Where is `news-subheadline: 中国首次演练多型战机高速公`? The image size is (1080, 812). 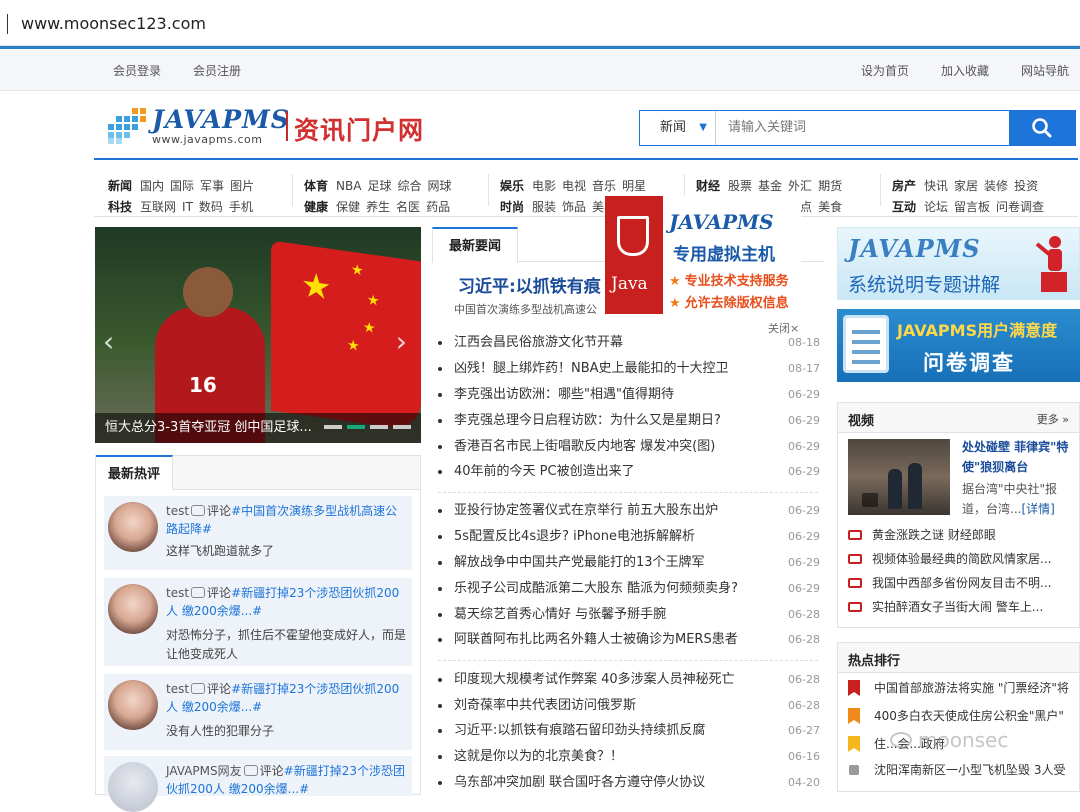 news-subheadline: 中国首次演练多型战机高速公 is located at coordinates (525, 309).